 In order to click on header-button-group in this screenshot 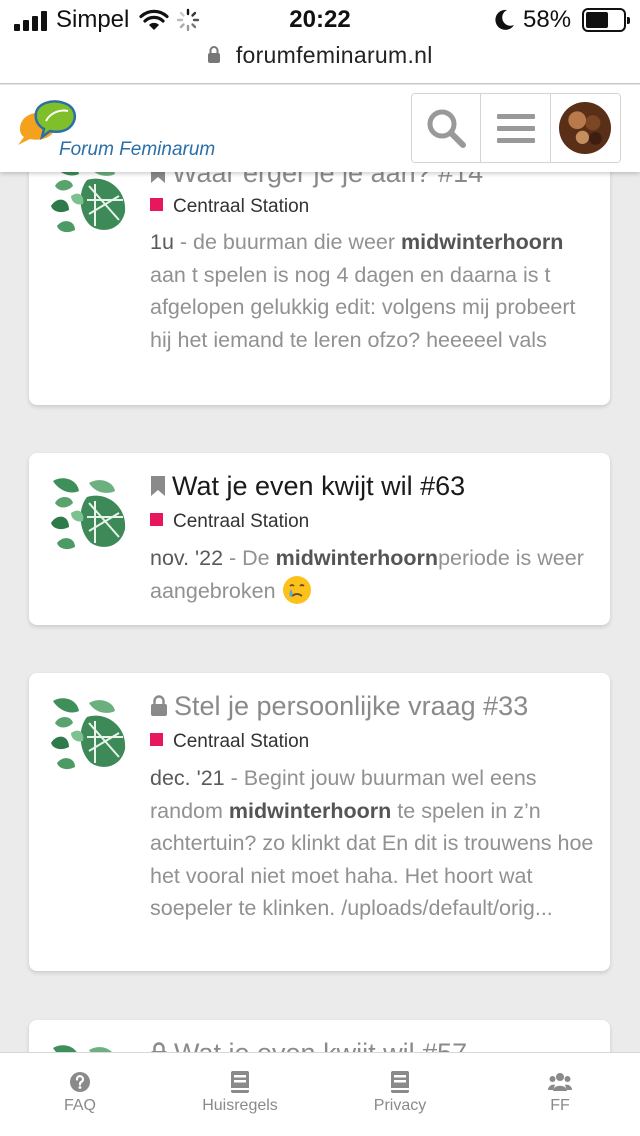, I will do `click(516, 128)`.